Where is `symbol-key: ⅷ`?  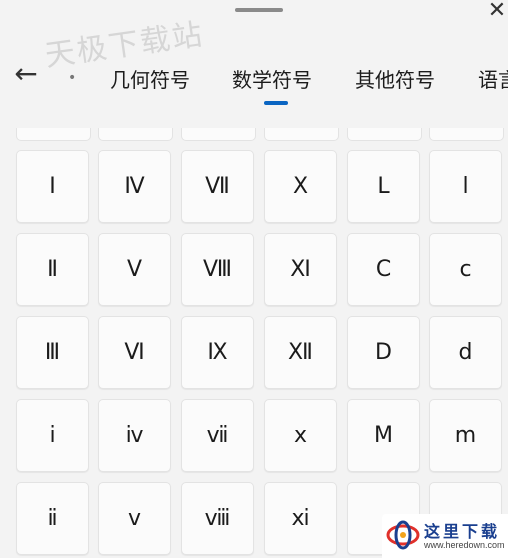
symbol-key: ⅷ is located at coordinates (217, 518).